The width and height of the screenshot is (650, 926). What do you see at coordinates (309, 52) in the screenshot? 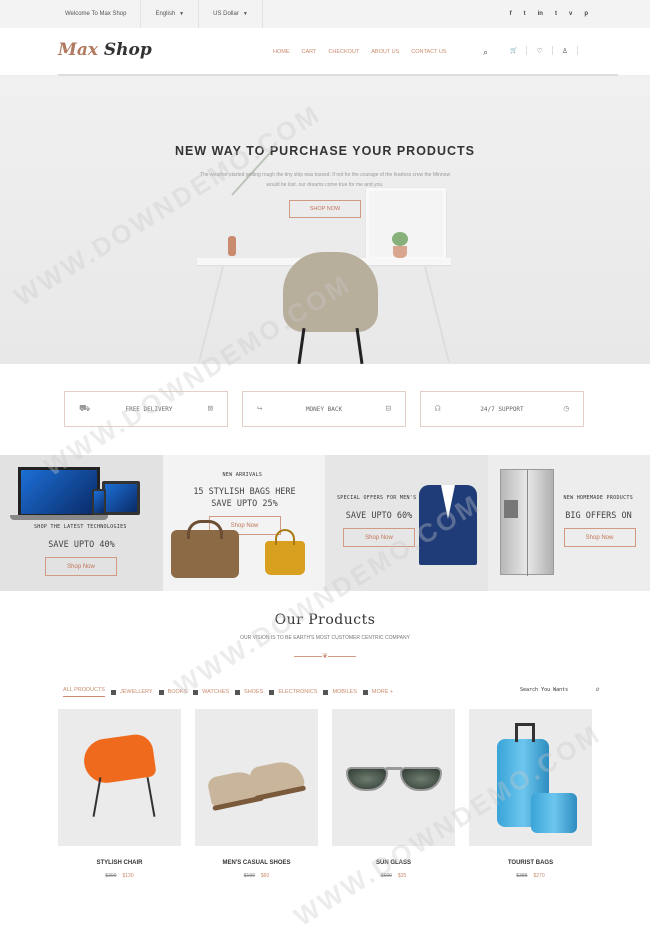
I see `nav-cart: CART` at bounding box center [309, 52].